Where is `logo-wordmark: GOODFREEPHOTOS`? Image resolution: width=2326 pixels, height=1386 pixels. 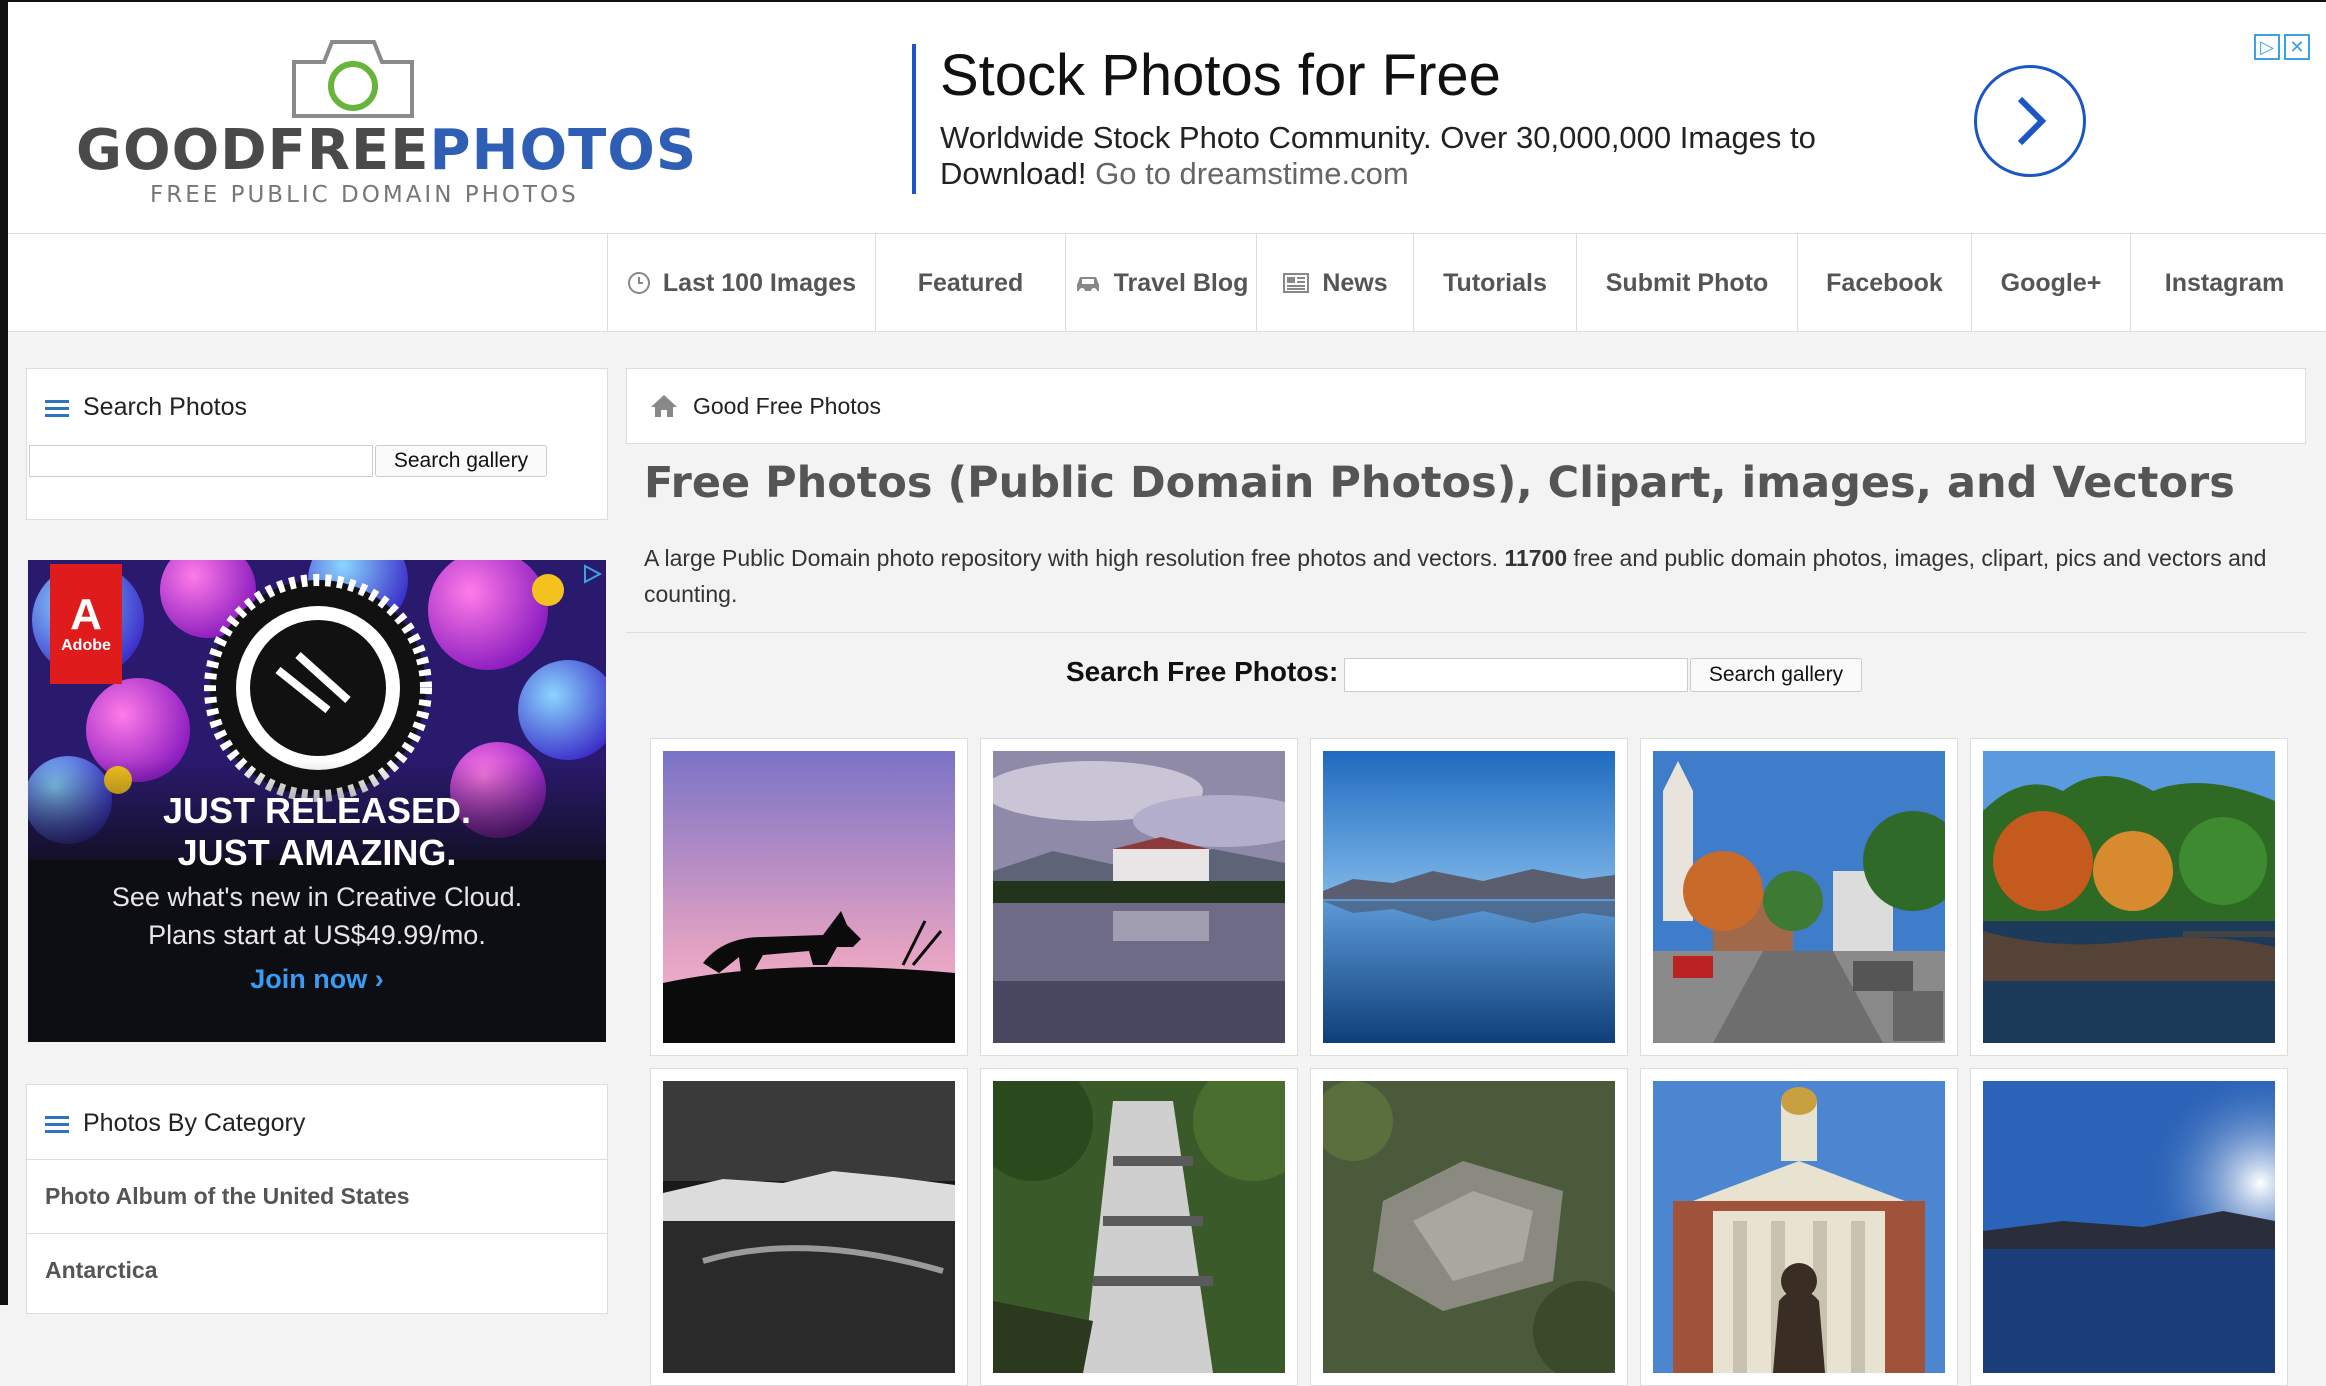
logo-wordmark: GOODFREEPHOTOS is located at coordinates (387, 150).